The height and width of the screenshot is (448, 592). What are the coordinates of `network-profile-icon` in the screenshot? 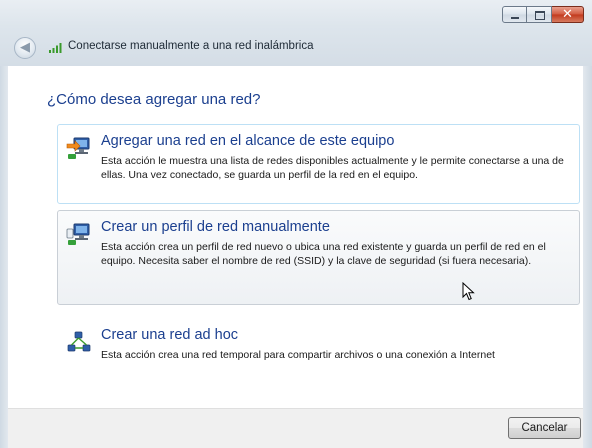 It's located at (78, 234).